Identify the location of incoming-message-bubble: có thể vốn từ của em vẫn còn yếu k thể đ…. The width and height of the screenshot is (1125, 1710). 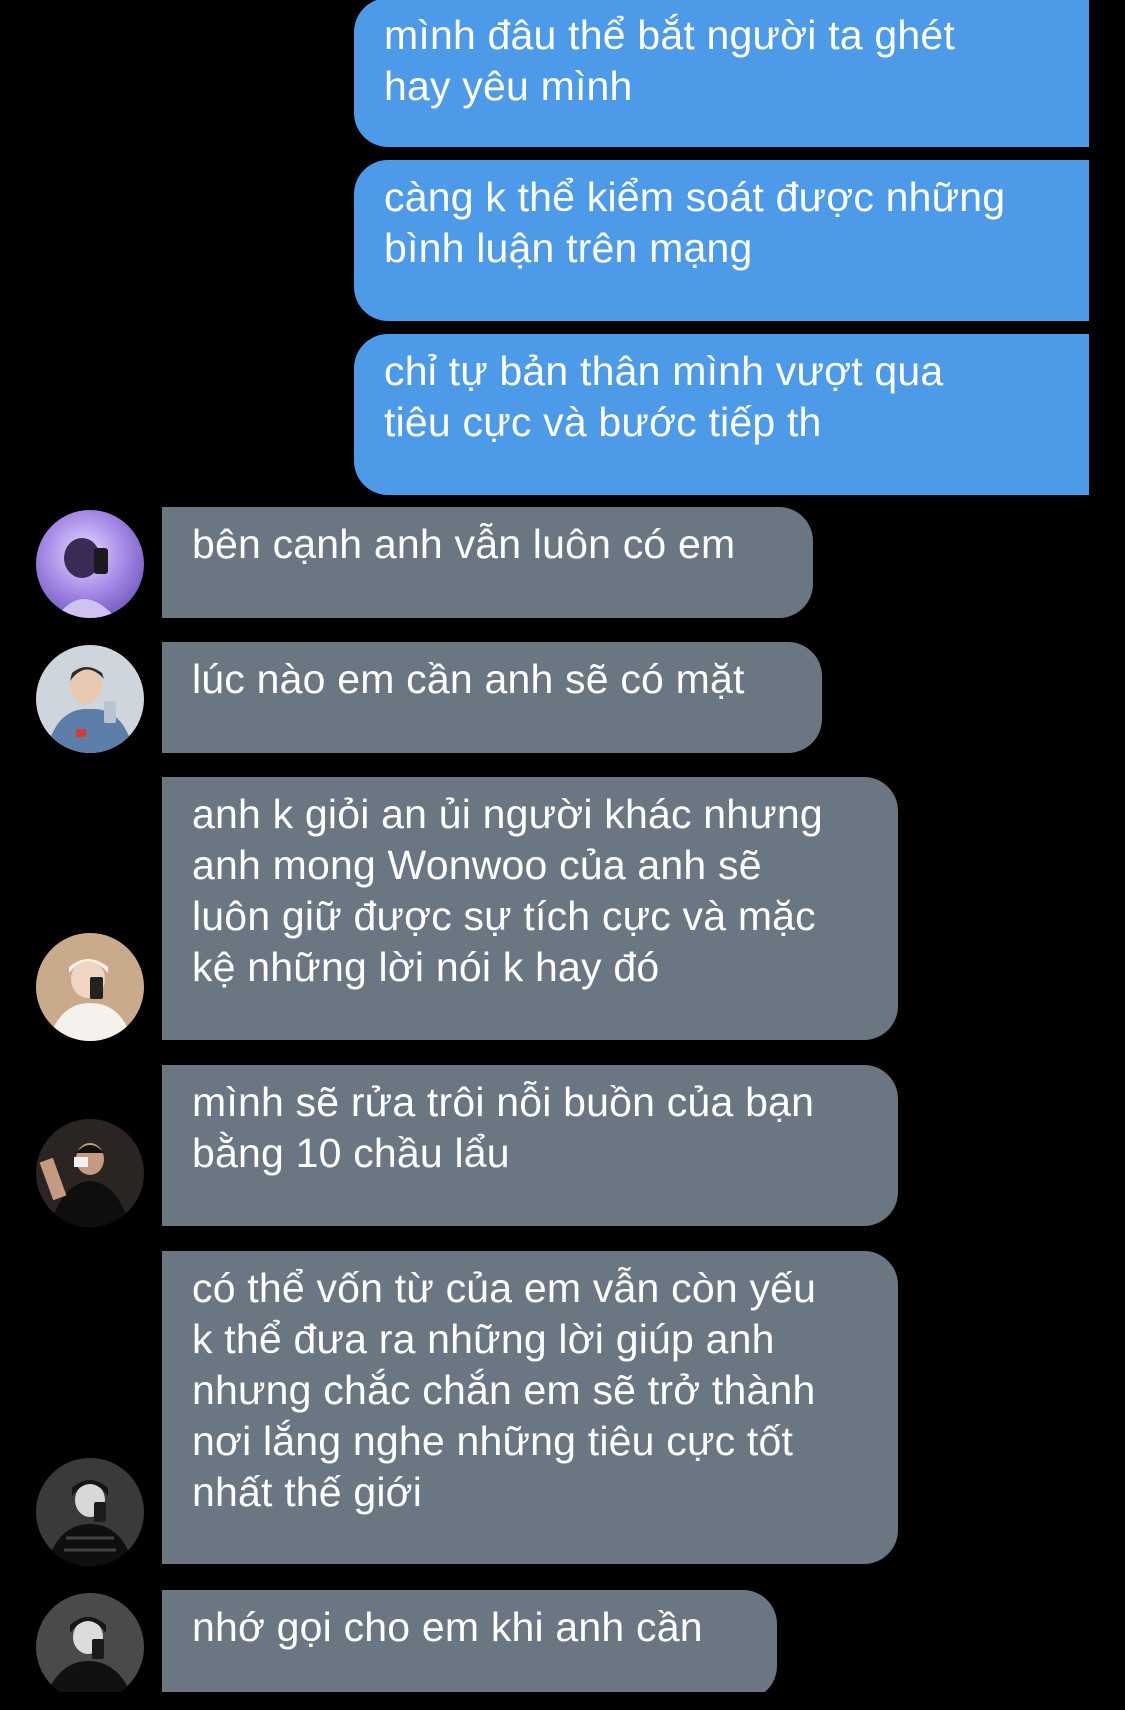
(530, 1407).